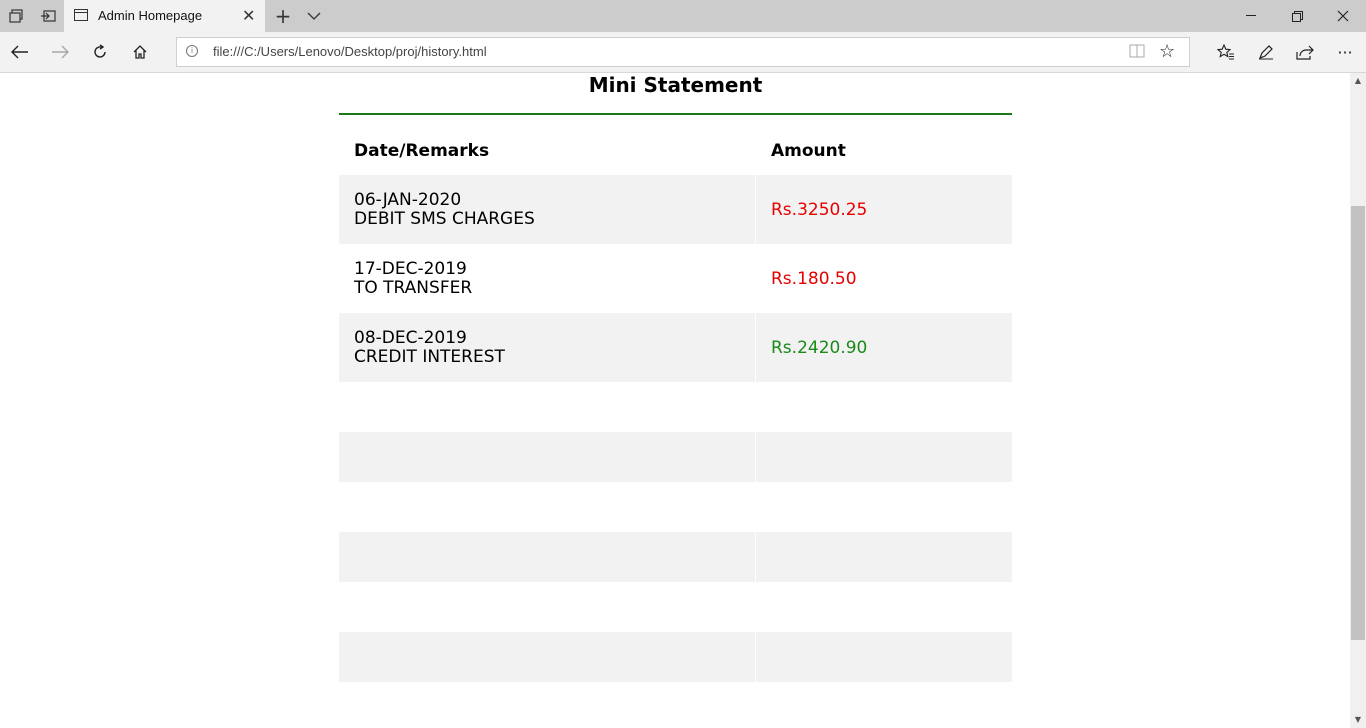  Describe the element at coordinates (683, 16) in the screenshot. I see `browser-tab-bar: Admin Homepage ✕ +` at that location.